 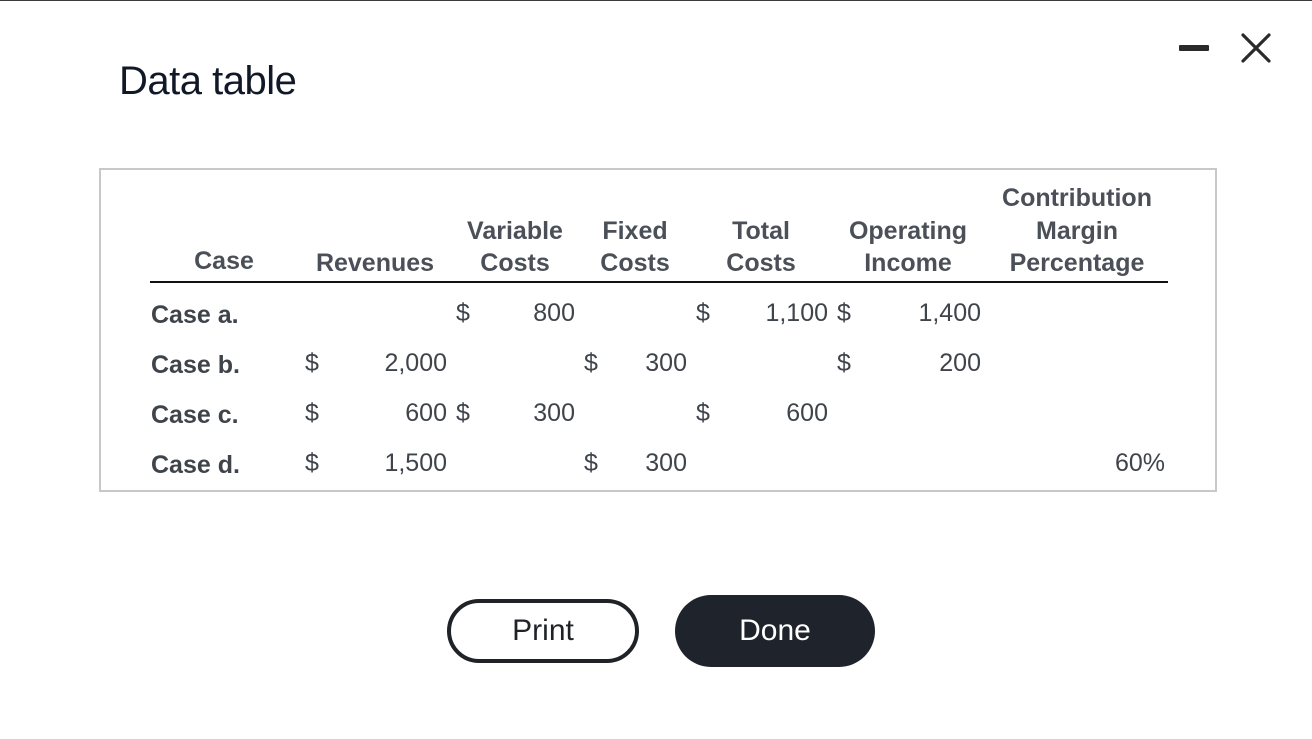 What do you see at coordinates (761, 231) in the screenshot?
I see `header-total-costs-line1: Total` at bounding box center [761, 231].